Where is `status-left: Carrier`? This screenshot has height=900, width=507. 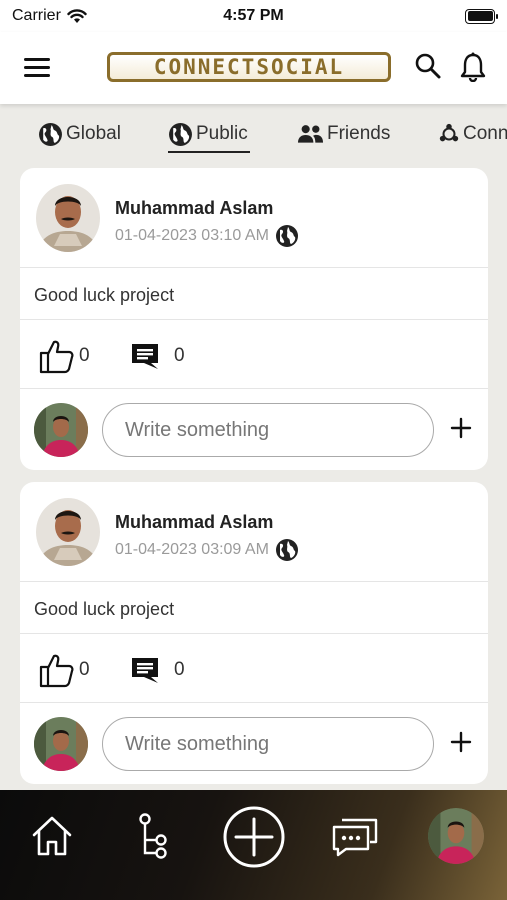
status-left: Carrier is located at coordinates (49, 16).